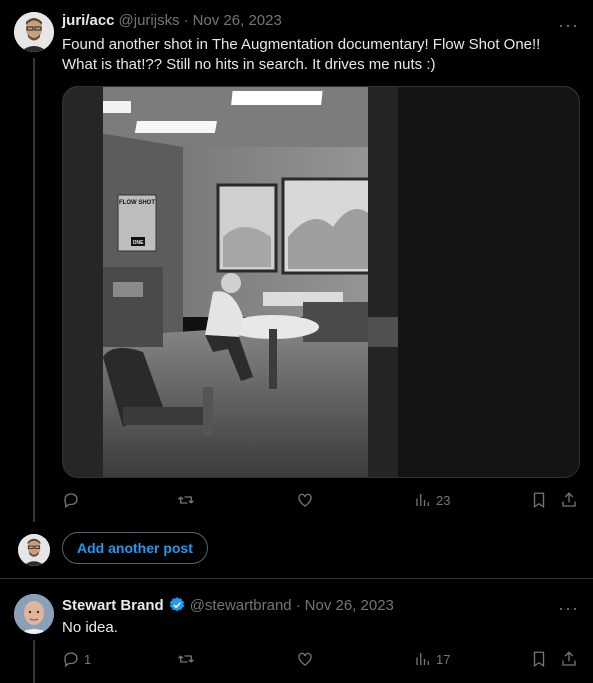 The height and width of the screenshot is (683, 593). Describe the element at coordinates (139, 243) in the screenshot. I see `sign-line2: ONE` at that location.